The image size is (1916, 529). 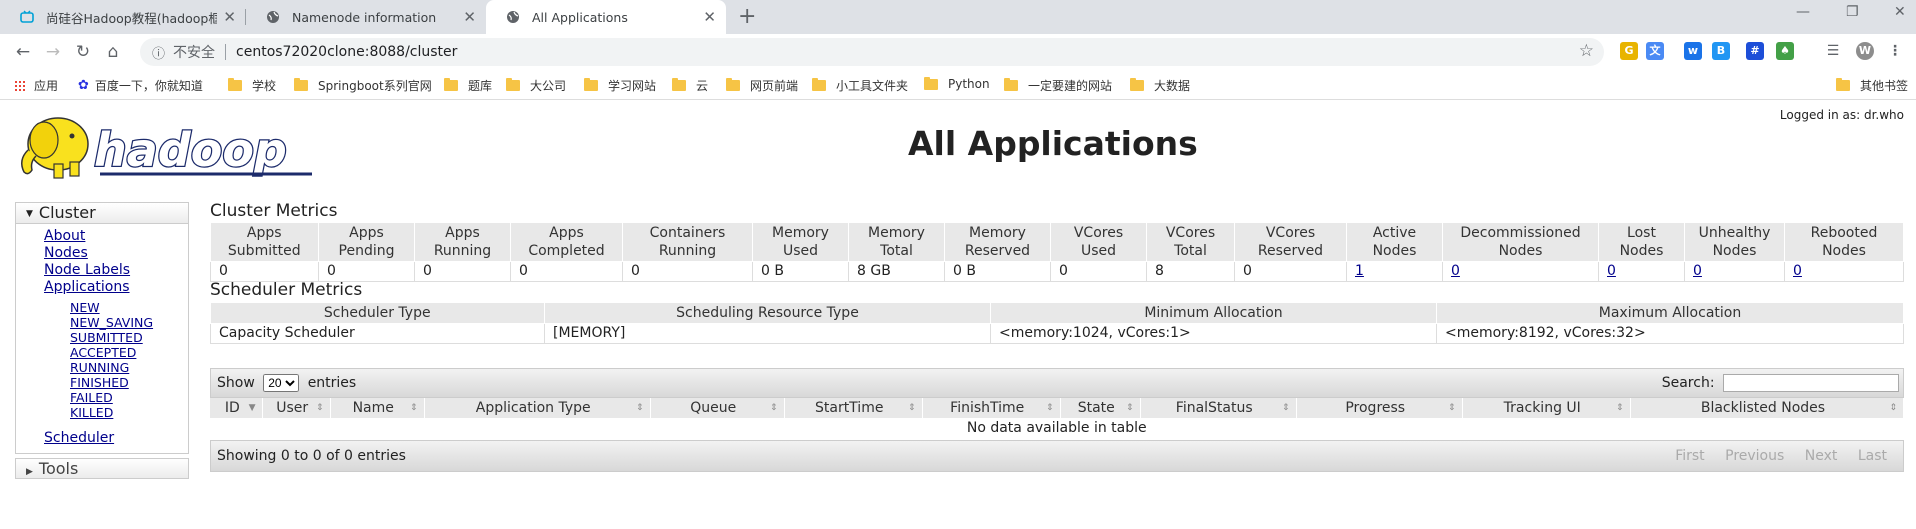 What do you see at coordinates (79, 438) in the screenshot?
I see `sidebar-item-scheduler: Scheduler` at bounding box center [79, 438].